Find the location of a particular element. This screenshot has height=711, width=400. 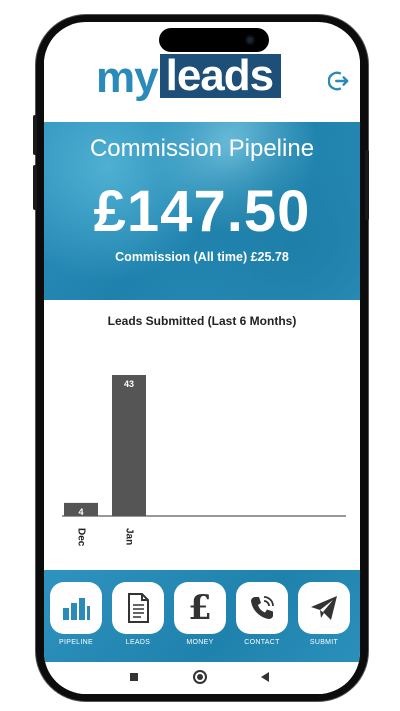

logout-icon is located at coordinates (339, 81).